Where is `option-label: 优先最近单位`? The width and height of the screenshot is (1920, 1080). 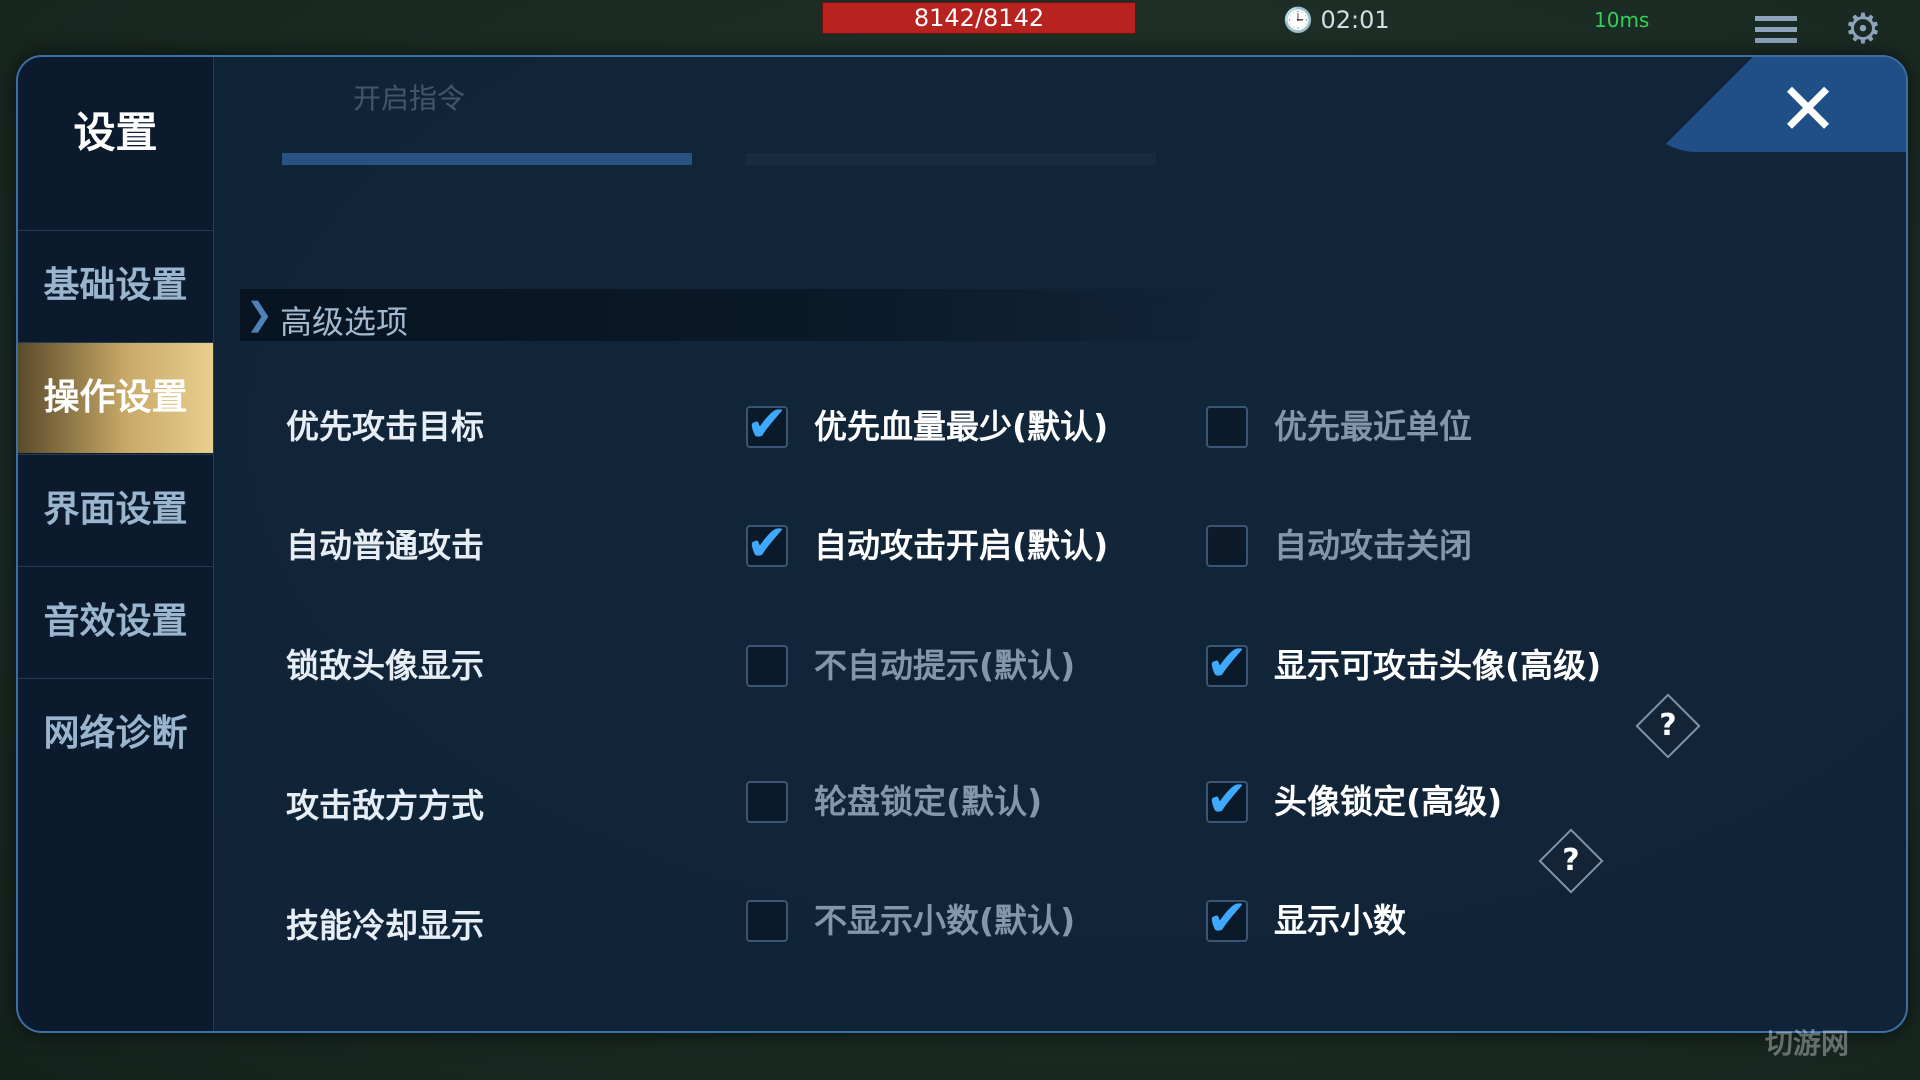 option-label: 优先最近单位 is located at coordinates (1373, 426).